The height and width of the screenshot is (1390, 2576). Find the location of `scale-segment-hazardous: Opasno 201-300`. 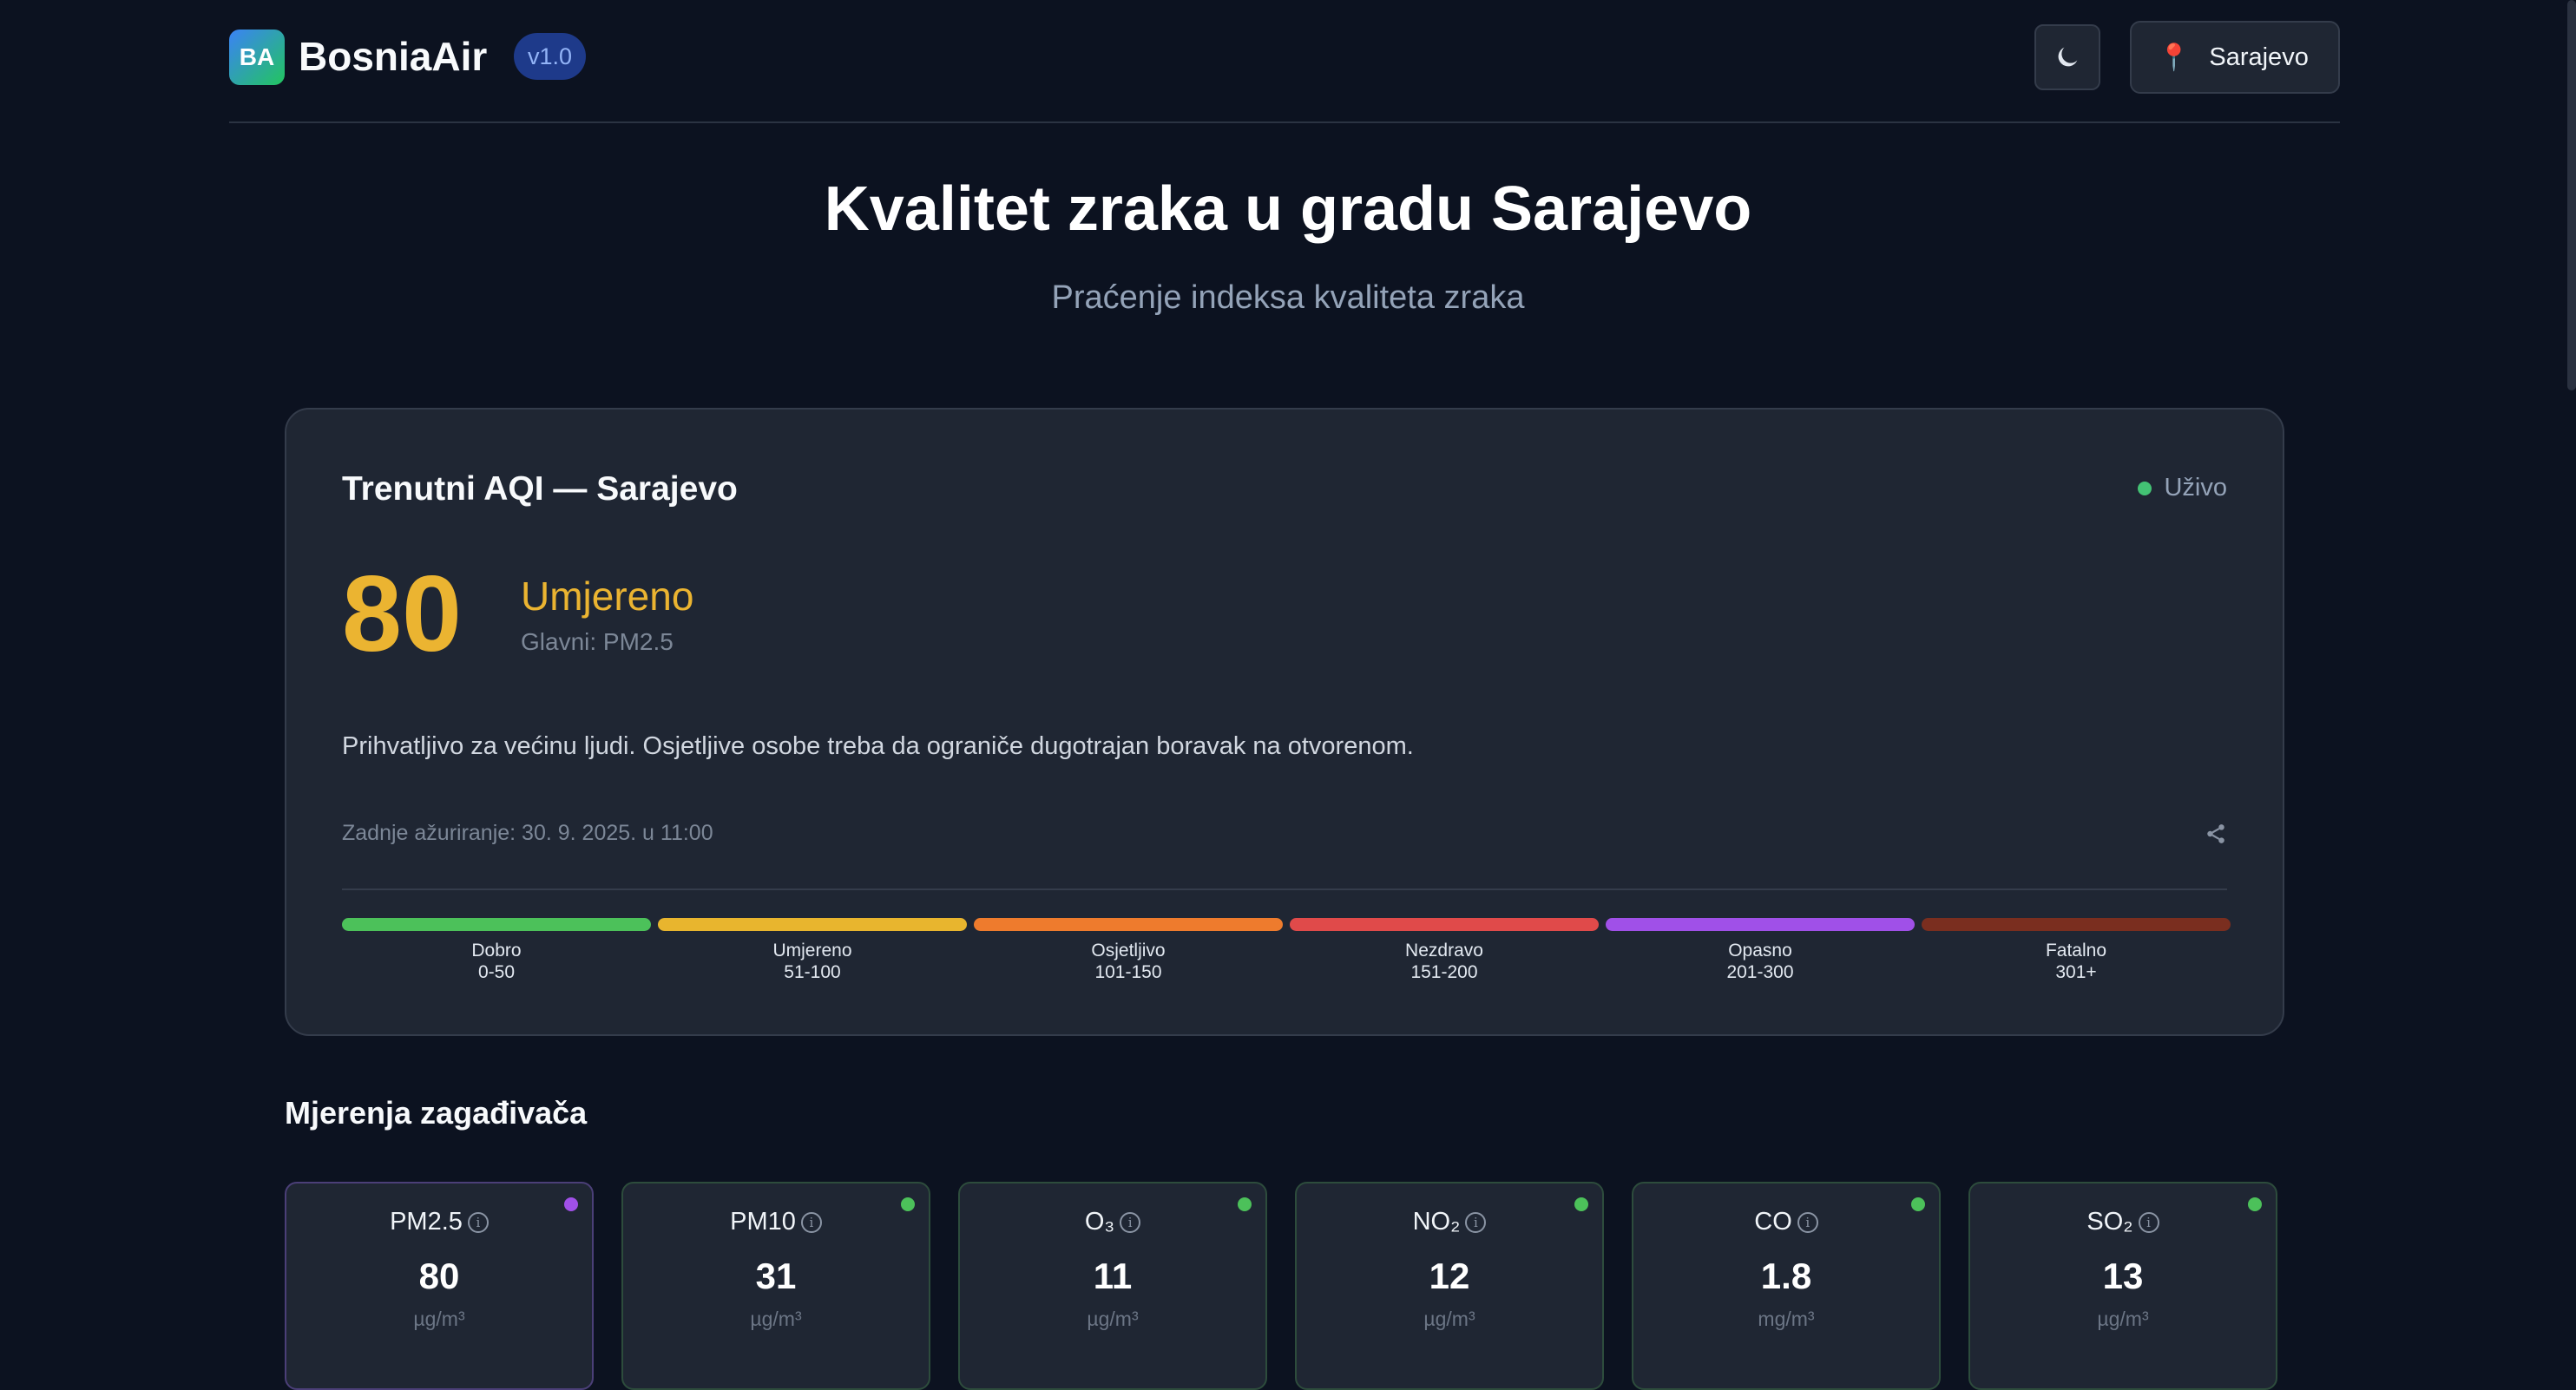

scale-segment-hazardous: Opasno 201-300 is located at coordinates (1760, 950).